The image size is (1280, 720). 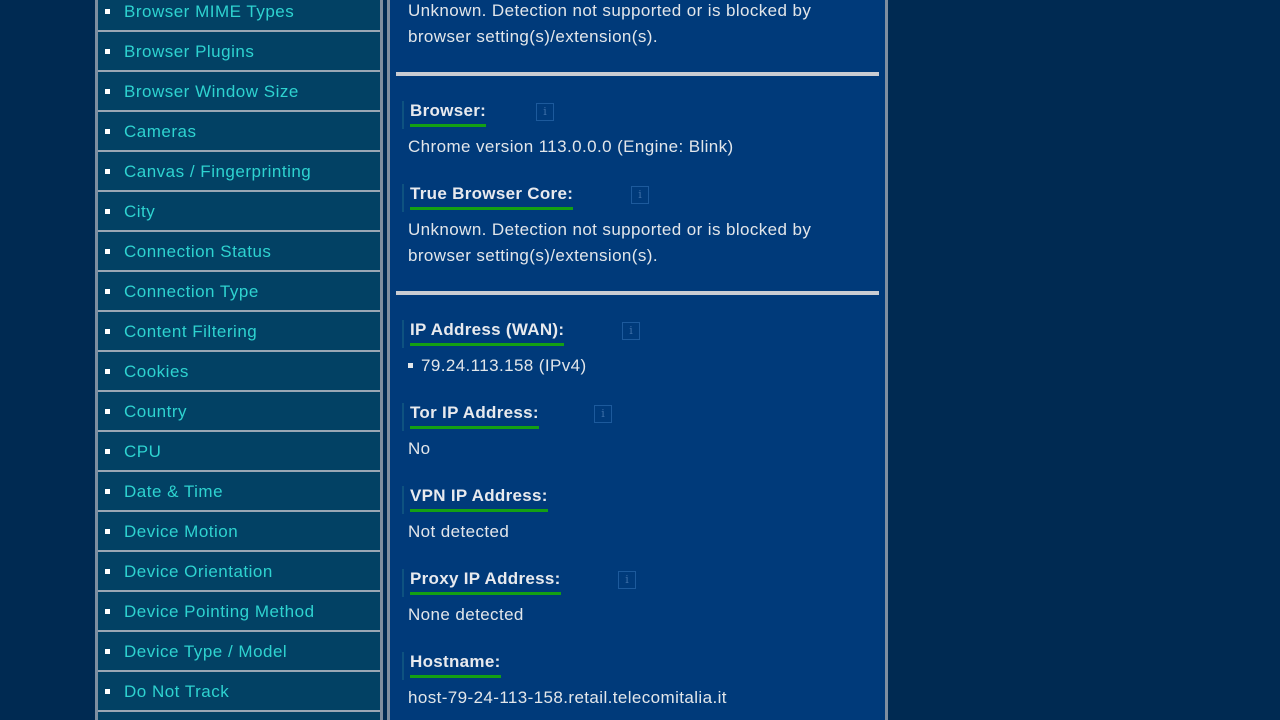 What do you see at coordinates (571, 146) in the screenshot?
I see `browser-value: Chrome version 113.0.0.0 (Engine: Blink)` at bounding box center [571, 146].